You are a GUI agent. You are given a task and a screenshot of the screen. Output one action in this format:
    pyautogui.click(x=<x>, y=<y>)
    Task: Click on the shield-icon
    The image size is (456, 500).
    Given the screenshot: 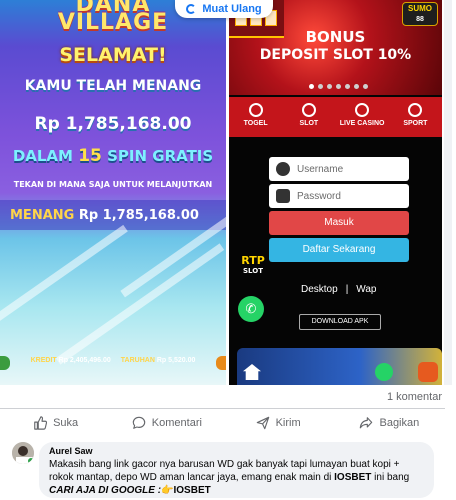 What is the action you would take?
    pyautogui.click(x=283, y=196)
    